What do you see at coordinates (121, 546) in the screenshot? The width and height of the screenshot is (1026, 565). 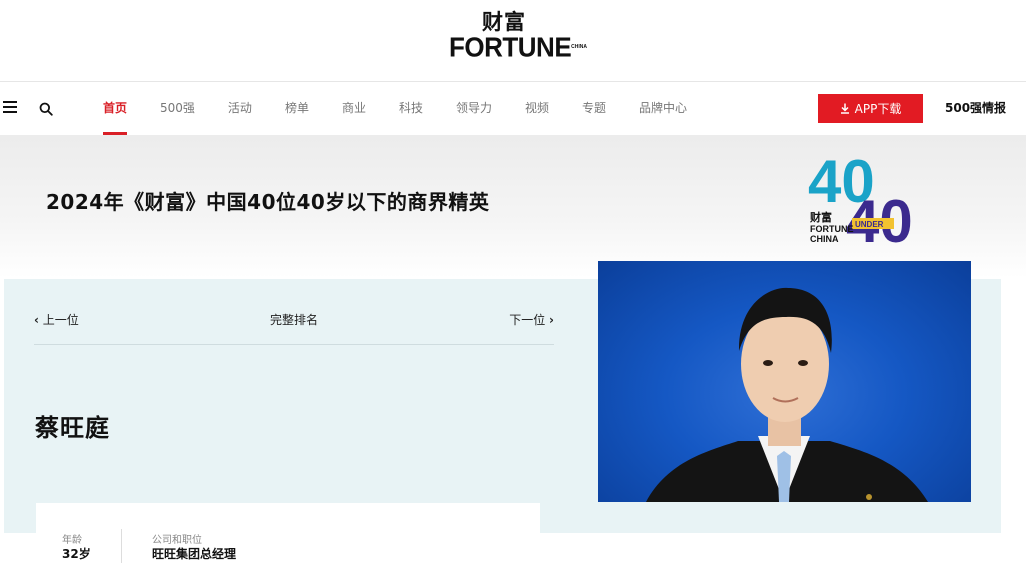 I see `info-divider` at bounding box center [121, 546].